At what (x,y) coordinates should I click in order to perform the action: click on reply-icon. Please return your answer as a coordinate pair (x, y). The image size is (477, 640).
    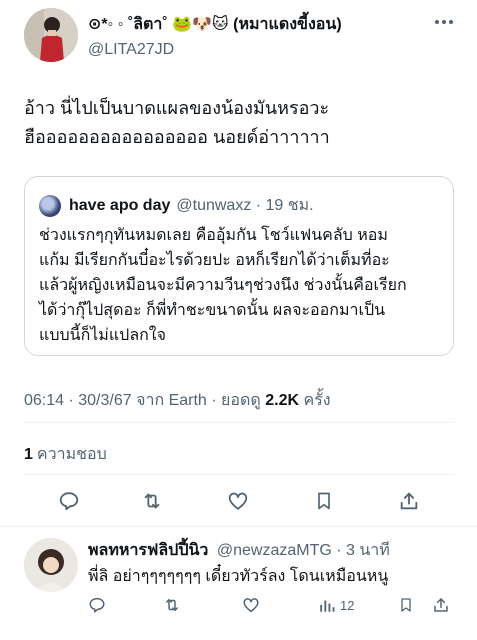
    Looking at the image, I should click on (69, 501).